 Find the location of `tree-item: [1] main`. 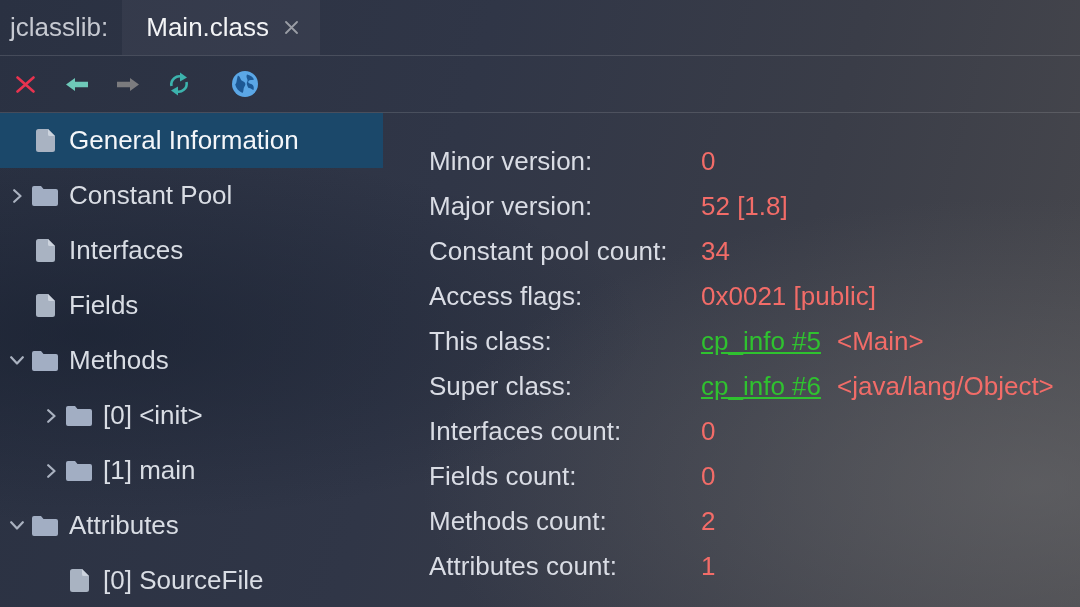

tree-item: [1] main is located at coordinates (191, 470).